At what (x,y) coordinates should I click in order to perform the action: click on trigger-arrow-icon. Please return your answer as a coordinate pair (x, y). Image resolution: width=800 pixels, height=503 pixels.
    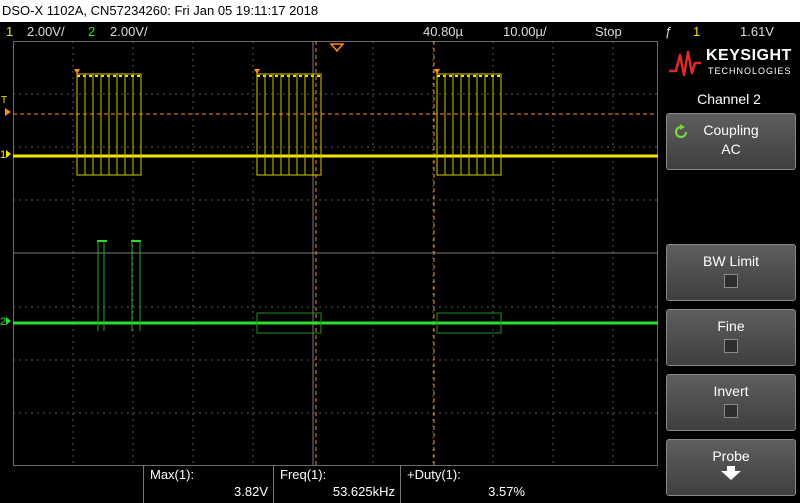
    Looking at the image, I should click on (8, 112).